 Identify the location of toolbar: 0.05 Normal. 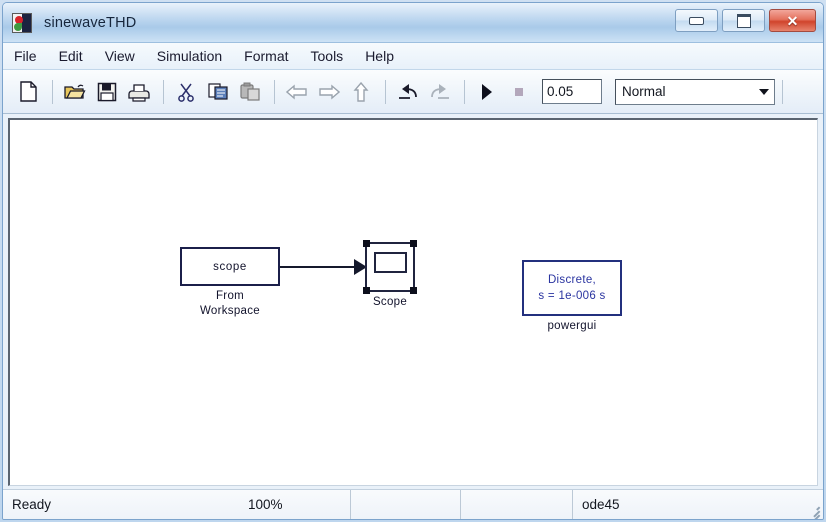
(413, 92).